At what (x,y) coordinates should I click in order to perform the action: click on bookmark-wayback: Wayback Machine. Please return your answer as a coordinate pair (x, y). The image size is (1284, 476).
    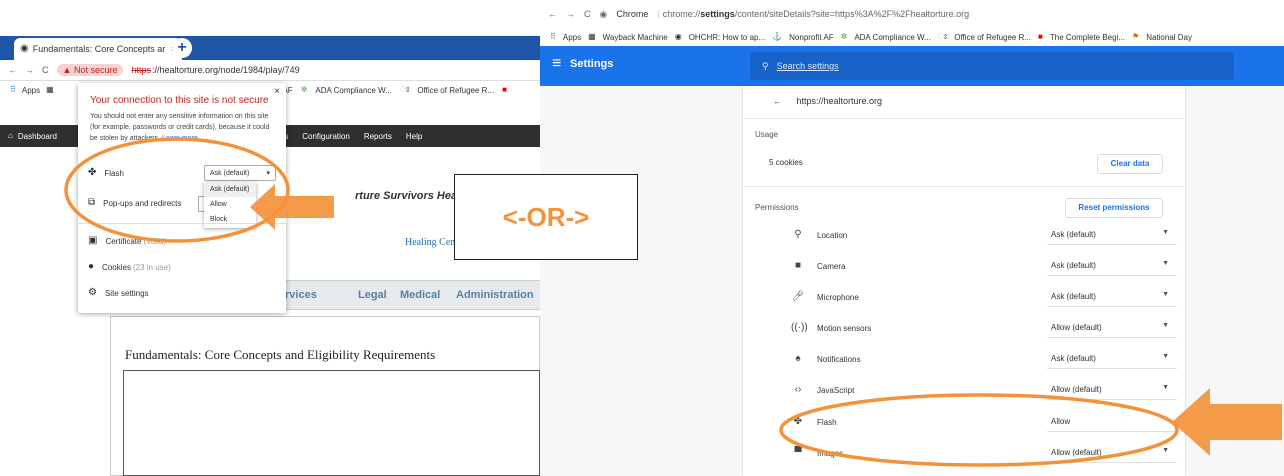
    Looking at the image, I should click on (635, 37).